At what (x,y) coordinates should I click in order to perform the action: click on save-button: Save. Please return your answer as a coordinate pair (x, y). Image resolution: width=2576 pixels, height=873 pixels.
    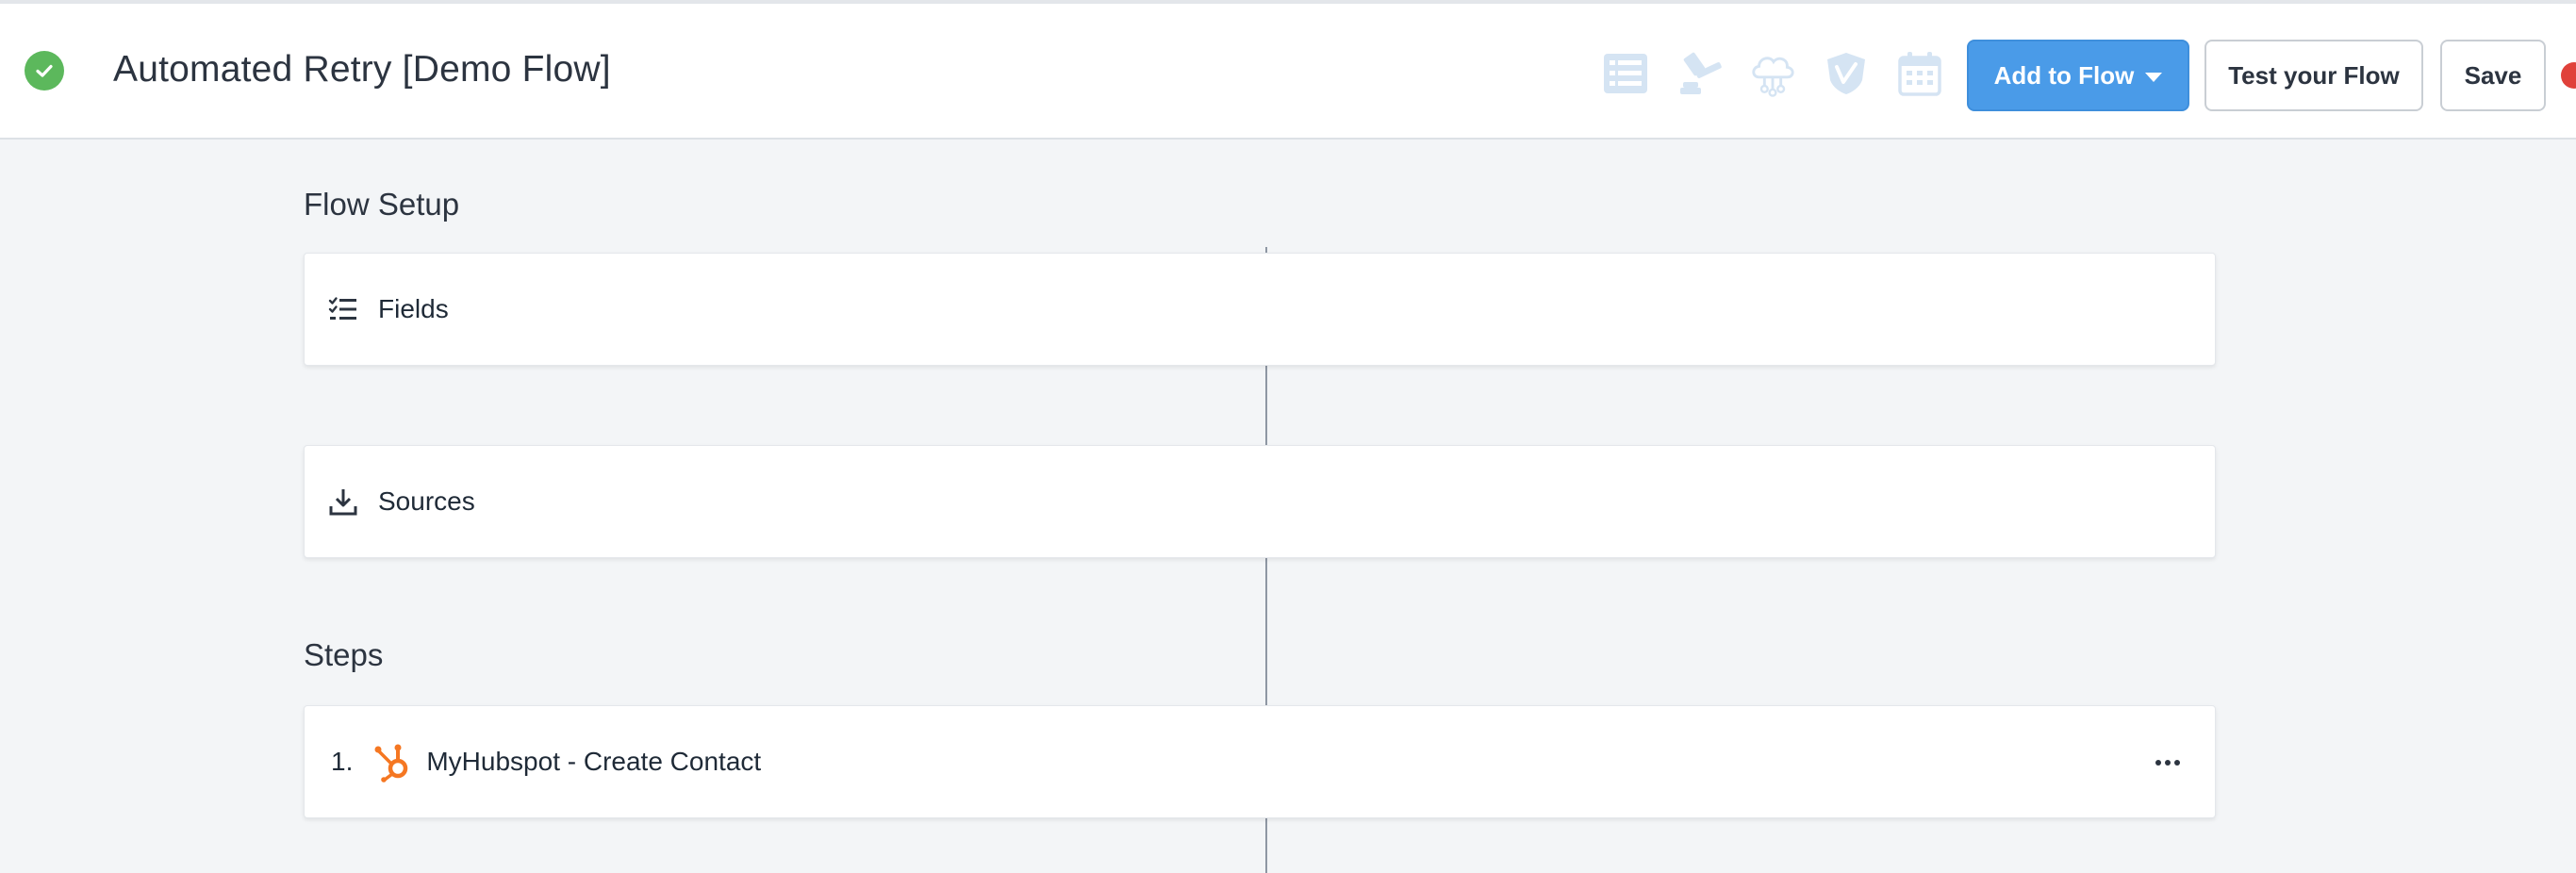
    Looking at the image, I should click on (2493, 76).